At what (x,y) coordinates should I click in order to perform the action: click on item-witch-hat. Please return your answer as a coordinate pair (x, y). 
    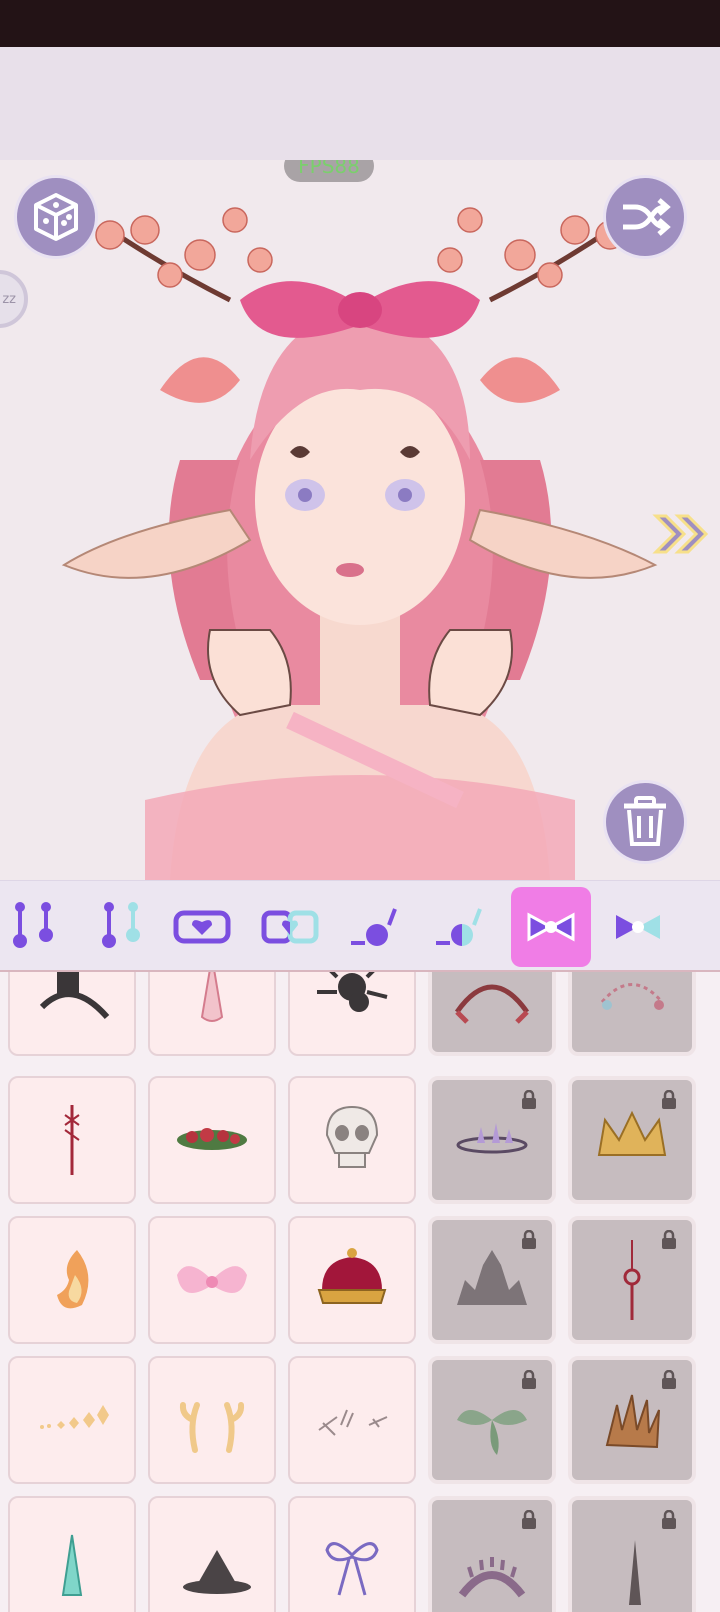
    Looking at the image, I should click on (212, 1554).